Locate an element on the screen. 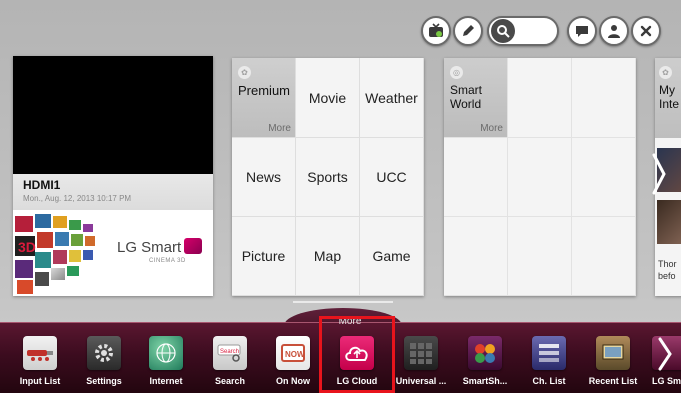  app-internet: Internet is located at coordinates (166, 360).